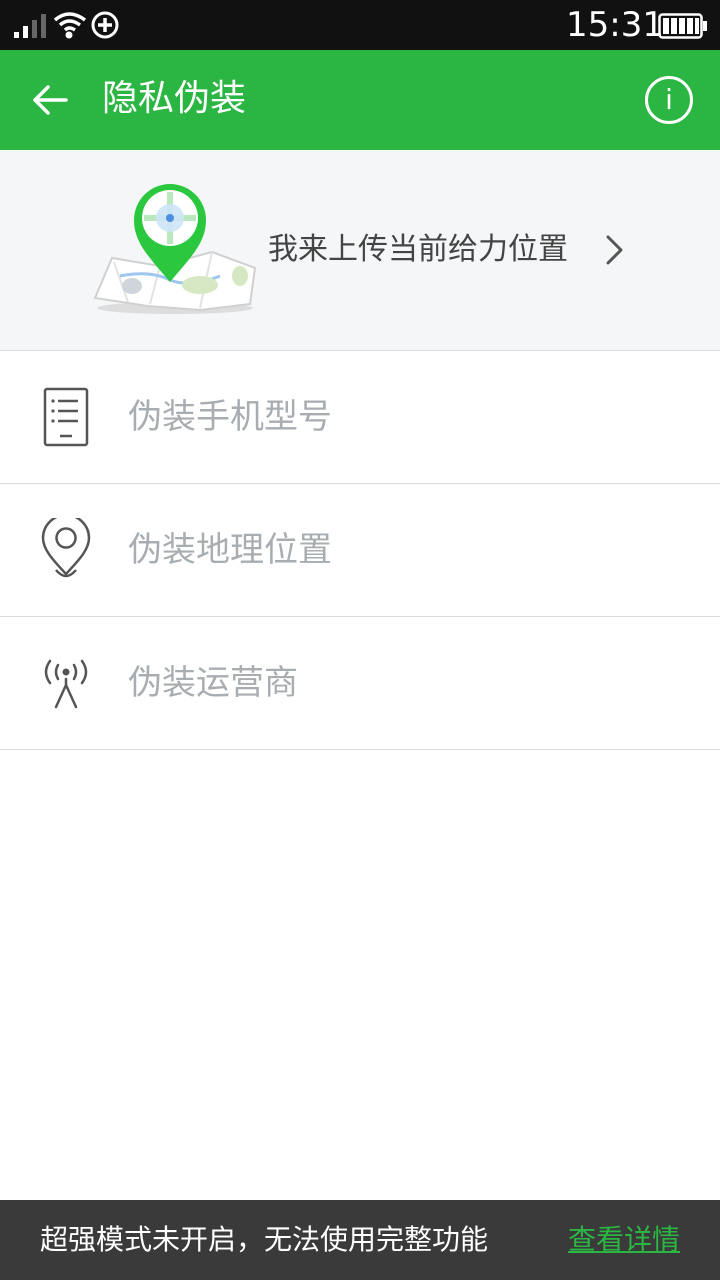 The width and height of the screenshot is (720, 1280). What do you see at coordinates (418, 249) in the screenshot?
I see `upload-location-label: 我来上传当前给力位置` at bounding box center [418, 249].